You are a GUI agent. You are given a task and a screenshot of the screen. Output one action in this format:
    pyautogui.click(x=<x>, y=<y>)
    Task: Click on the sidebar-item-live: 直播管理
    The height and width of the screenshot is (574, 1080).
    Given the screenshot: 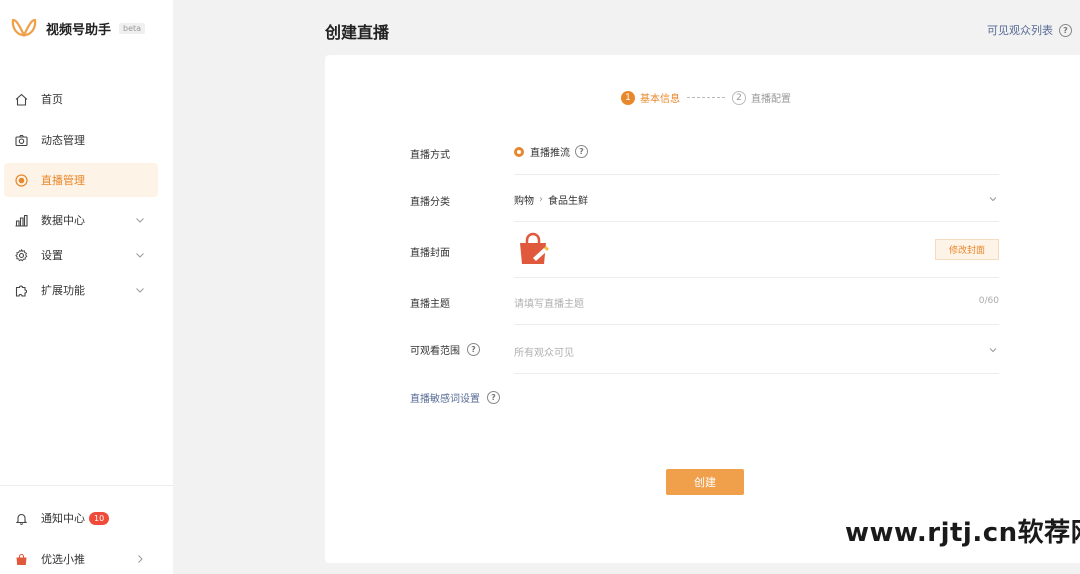 What is the action you would take?
    pyautogui.click(x=81, y=180)
    